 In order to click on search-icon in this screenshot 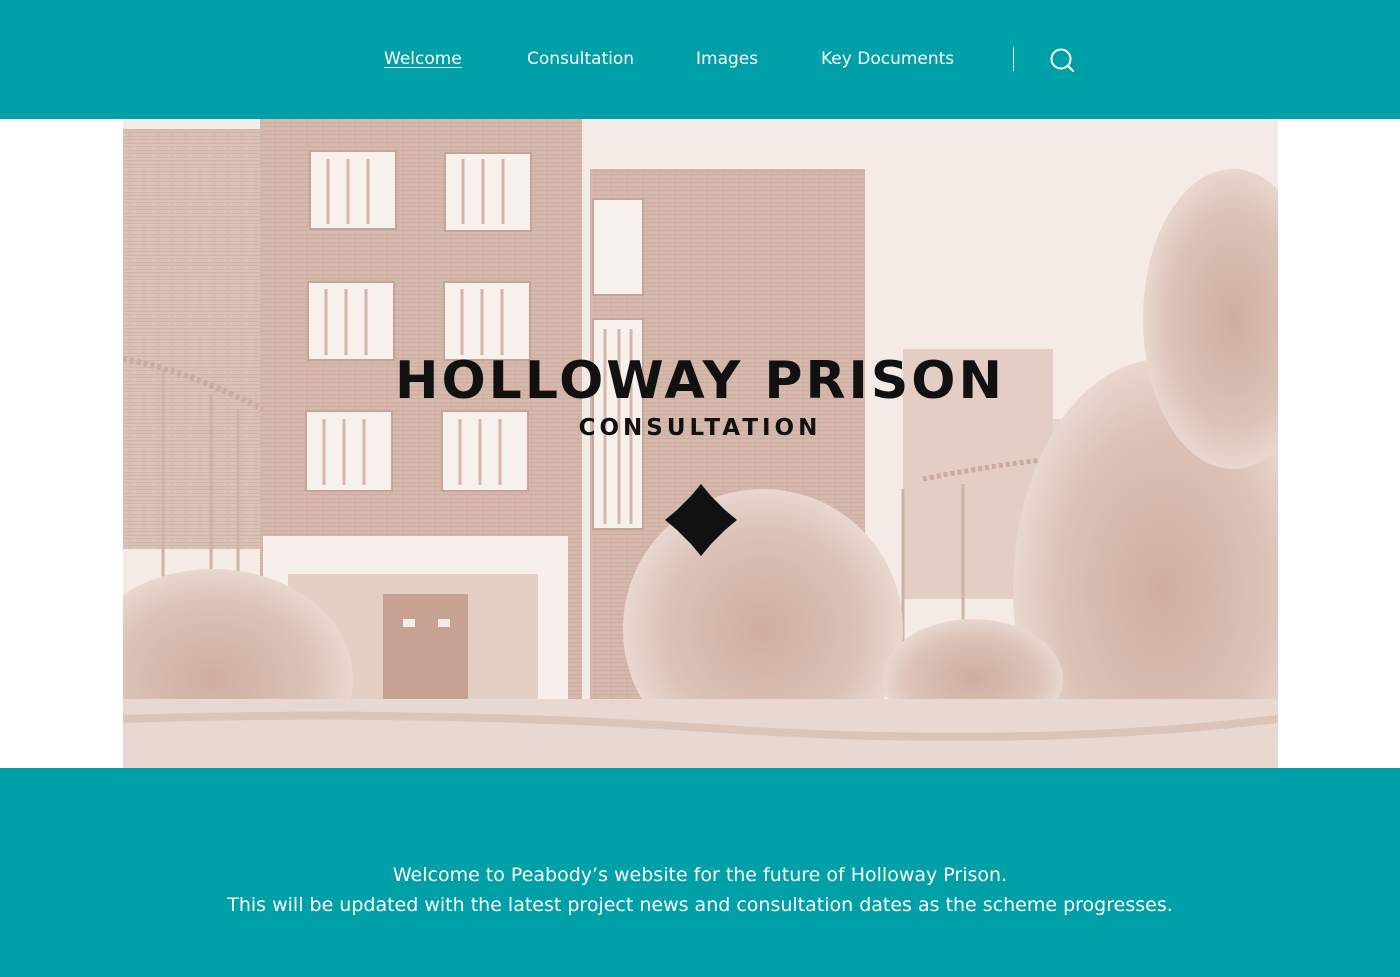, I will do `click(1062, 60)`.